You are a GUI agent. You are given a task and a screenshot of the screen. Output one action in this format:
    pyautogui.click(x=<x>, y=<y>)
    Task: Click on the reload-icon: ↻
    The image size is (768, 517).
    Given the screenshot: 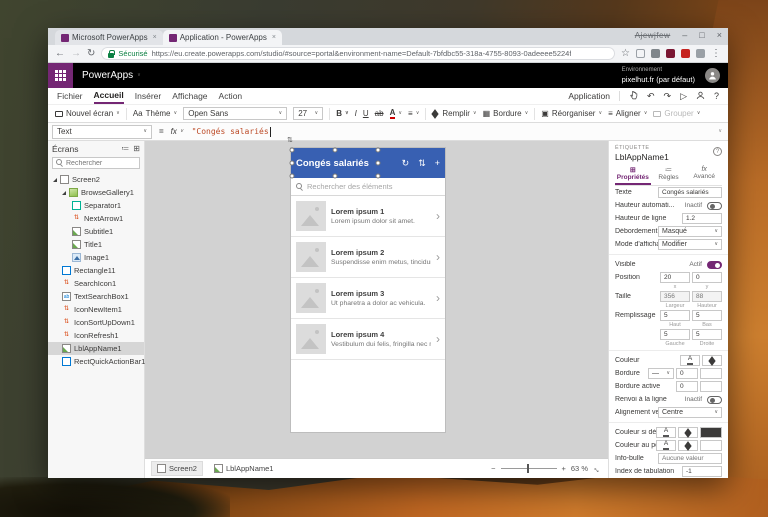 What is the action you would take?
    pyautogui.click(x=91, y=53)
    